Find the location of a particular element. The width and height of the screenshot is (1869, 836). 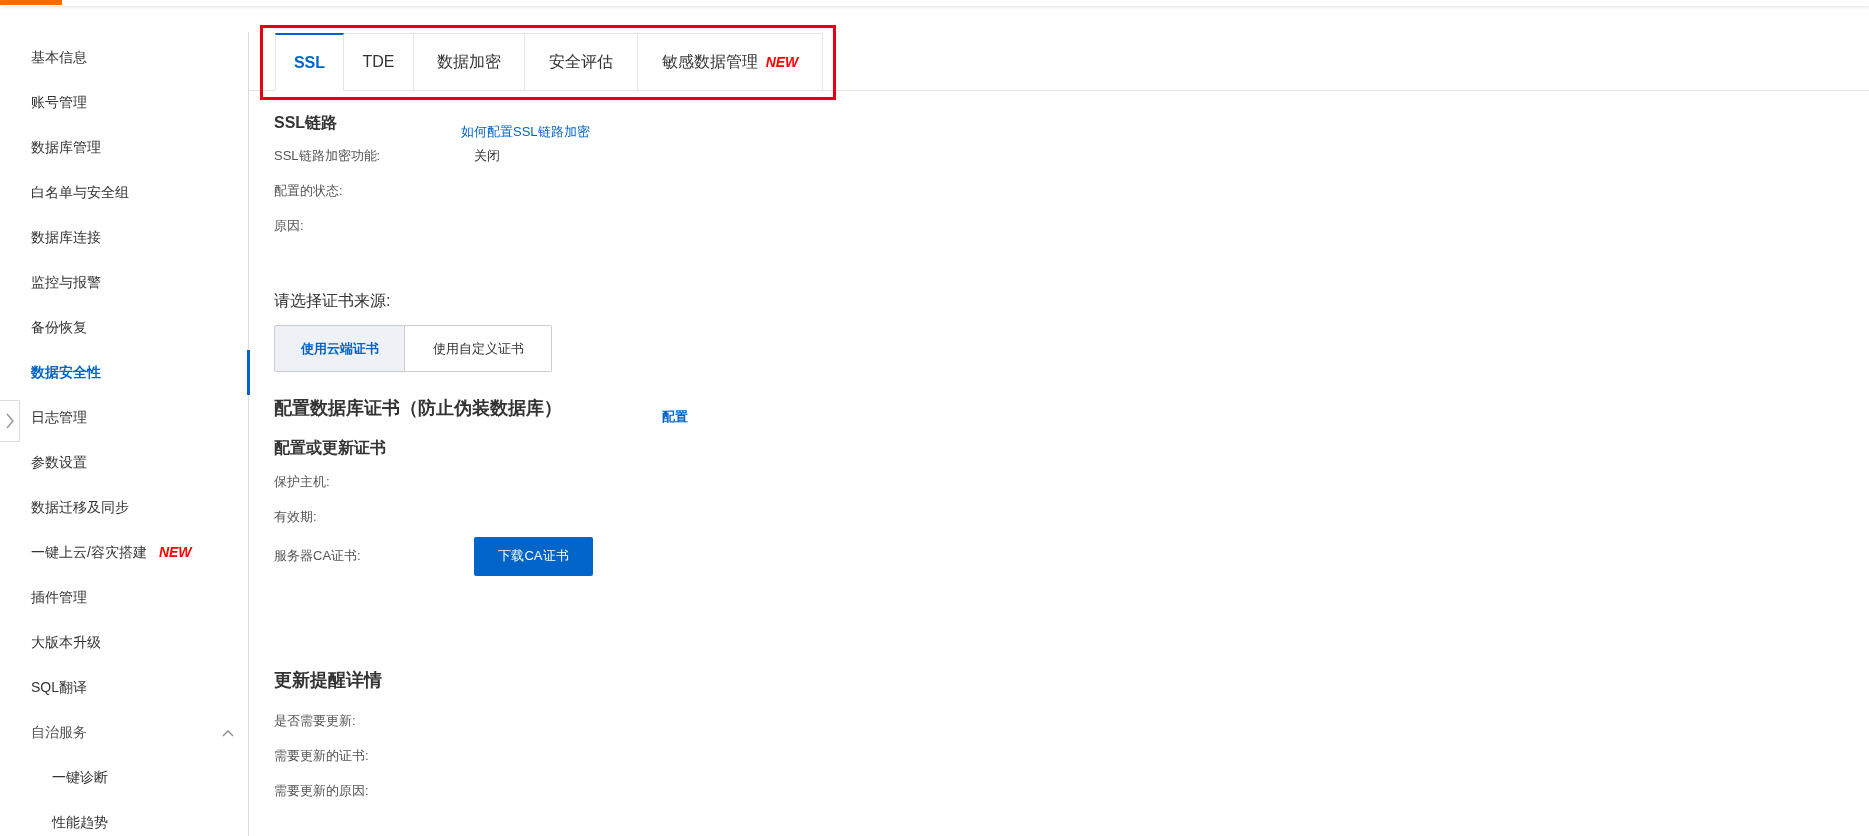

sidebar-item: 参数设置 is located at coordinates (59, 462).